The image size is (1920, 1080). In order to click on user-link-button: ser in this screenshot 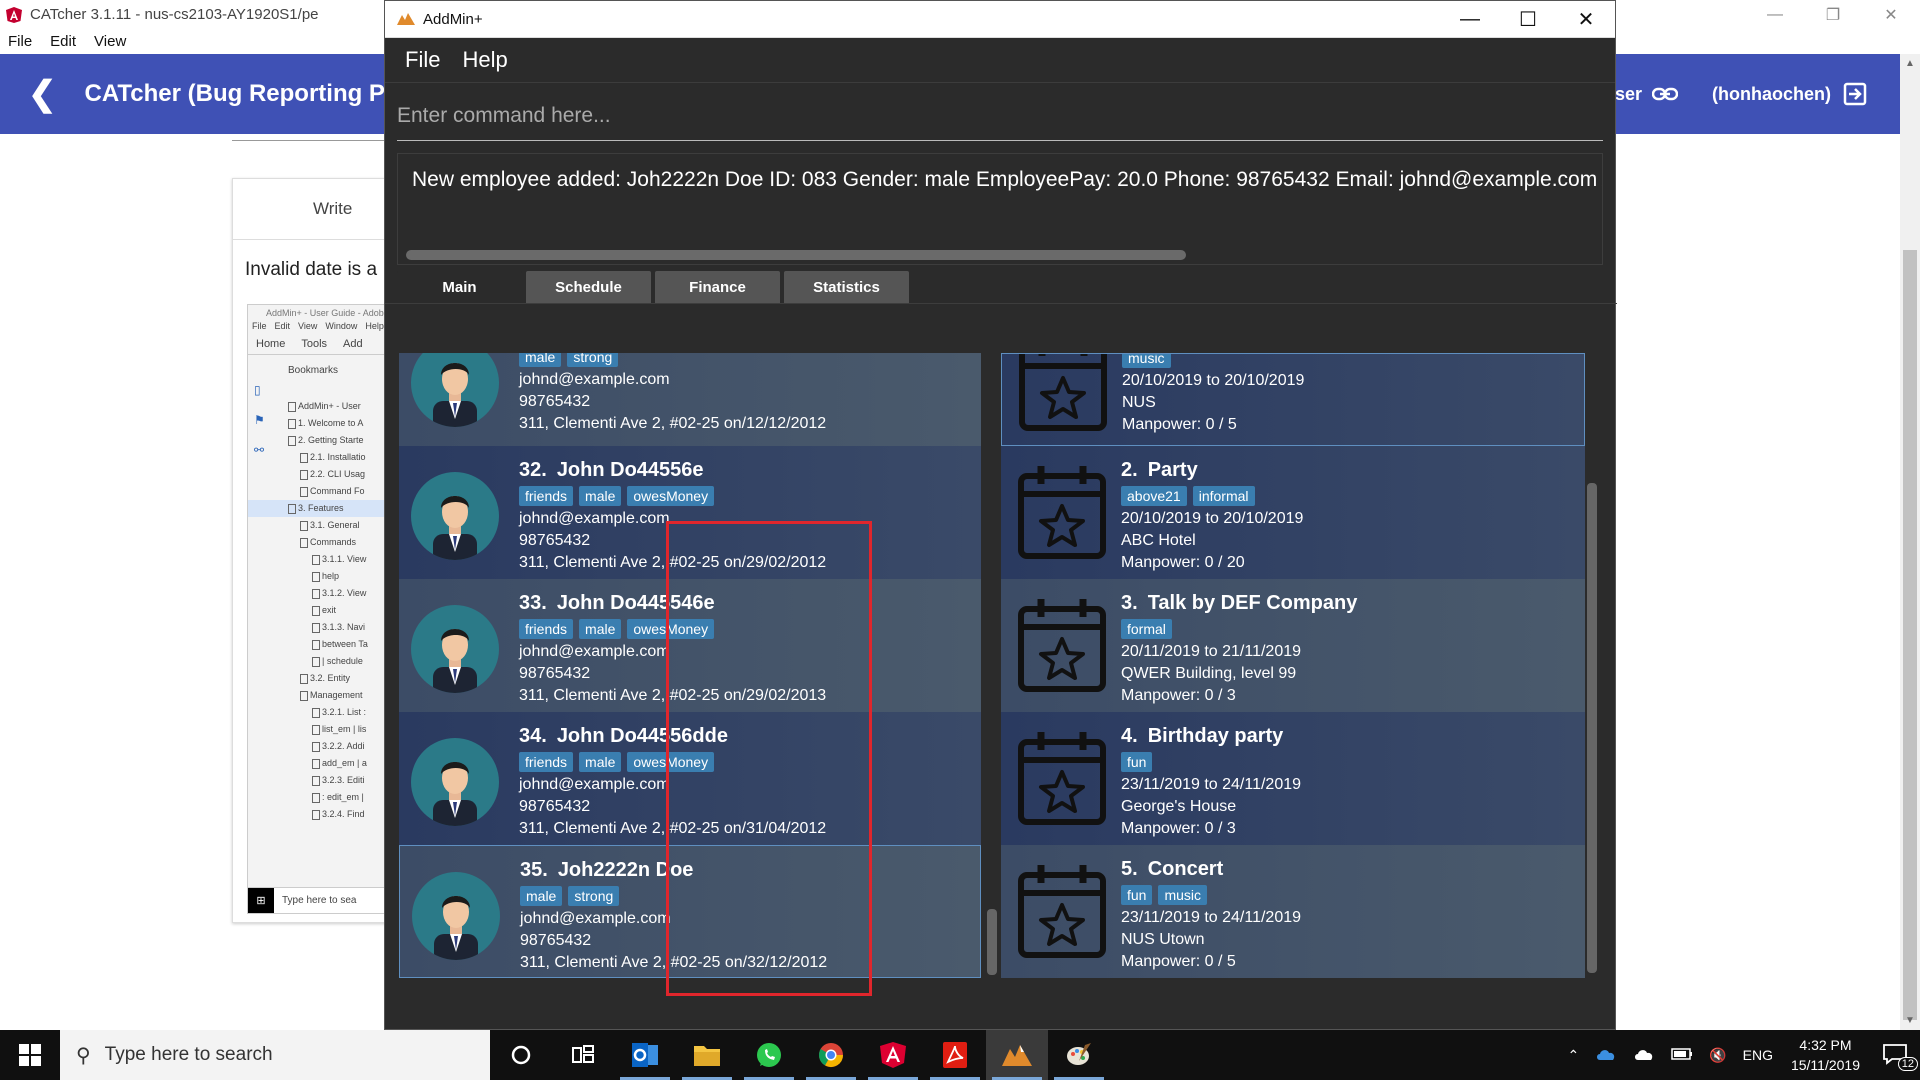, I will do `click(1647, 94)`.